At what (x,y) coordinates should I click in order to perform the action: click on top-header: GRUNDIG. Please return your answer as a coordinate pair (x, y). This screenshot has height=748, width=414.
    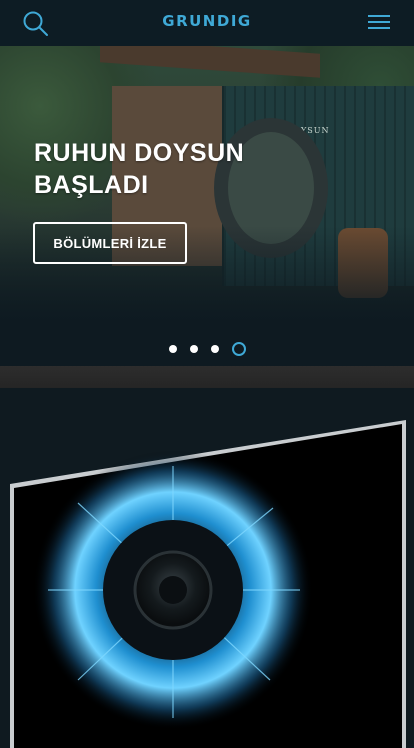
    Looking at the image, I should click on (207, 23).